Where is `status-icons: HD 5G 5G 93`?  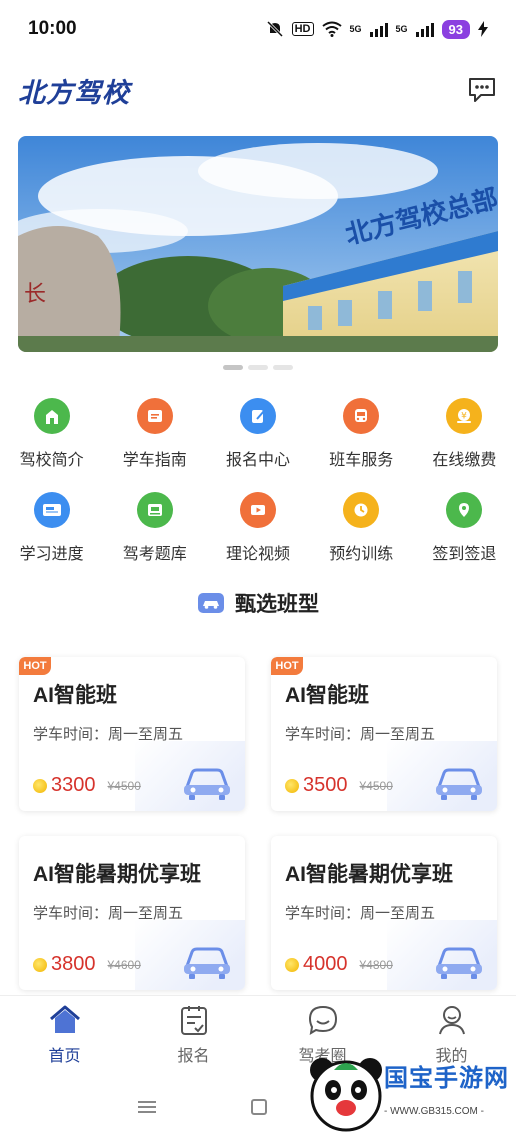
status-icons: HD 5G 5G 93 is located at coordinates (377, 29).